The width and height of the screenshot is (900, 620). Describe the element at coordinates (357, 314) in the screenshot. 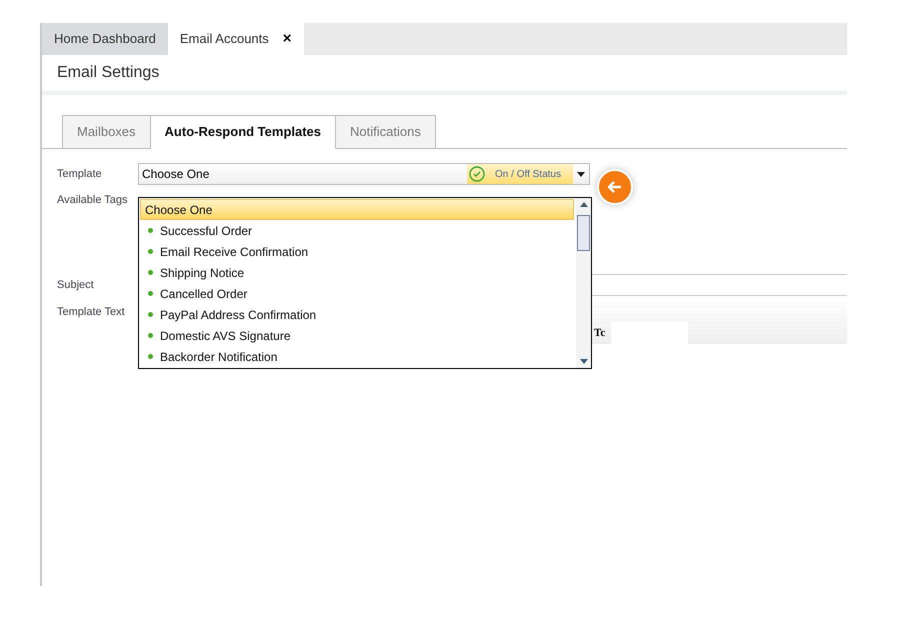

I see `dropdown-option: PayPal Address Confirmation` at that location.